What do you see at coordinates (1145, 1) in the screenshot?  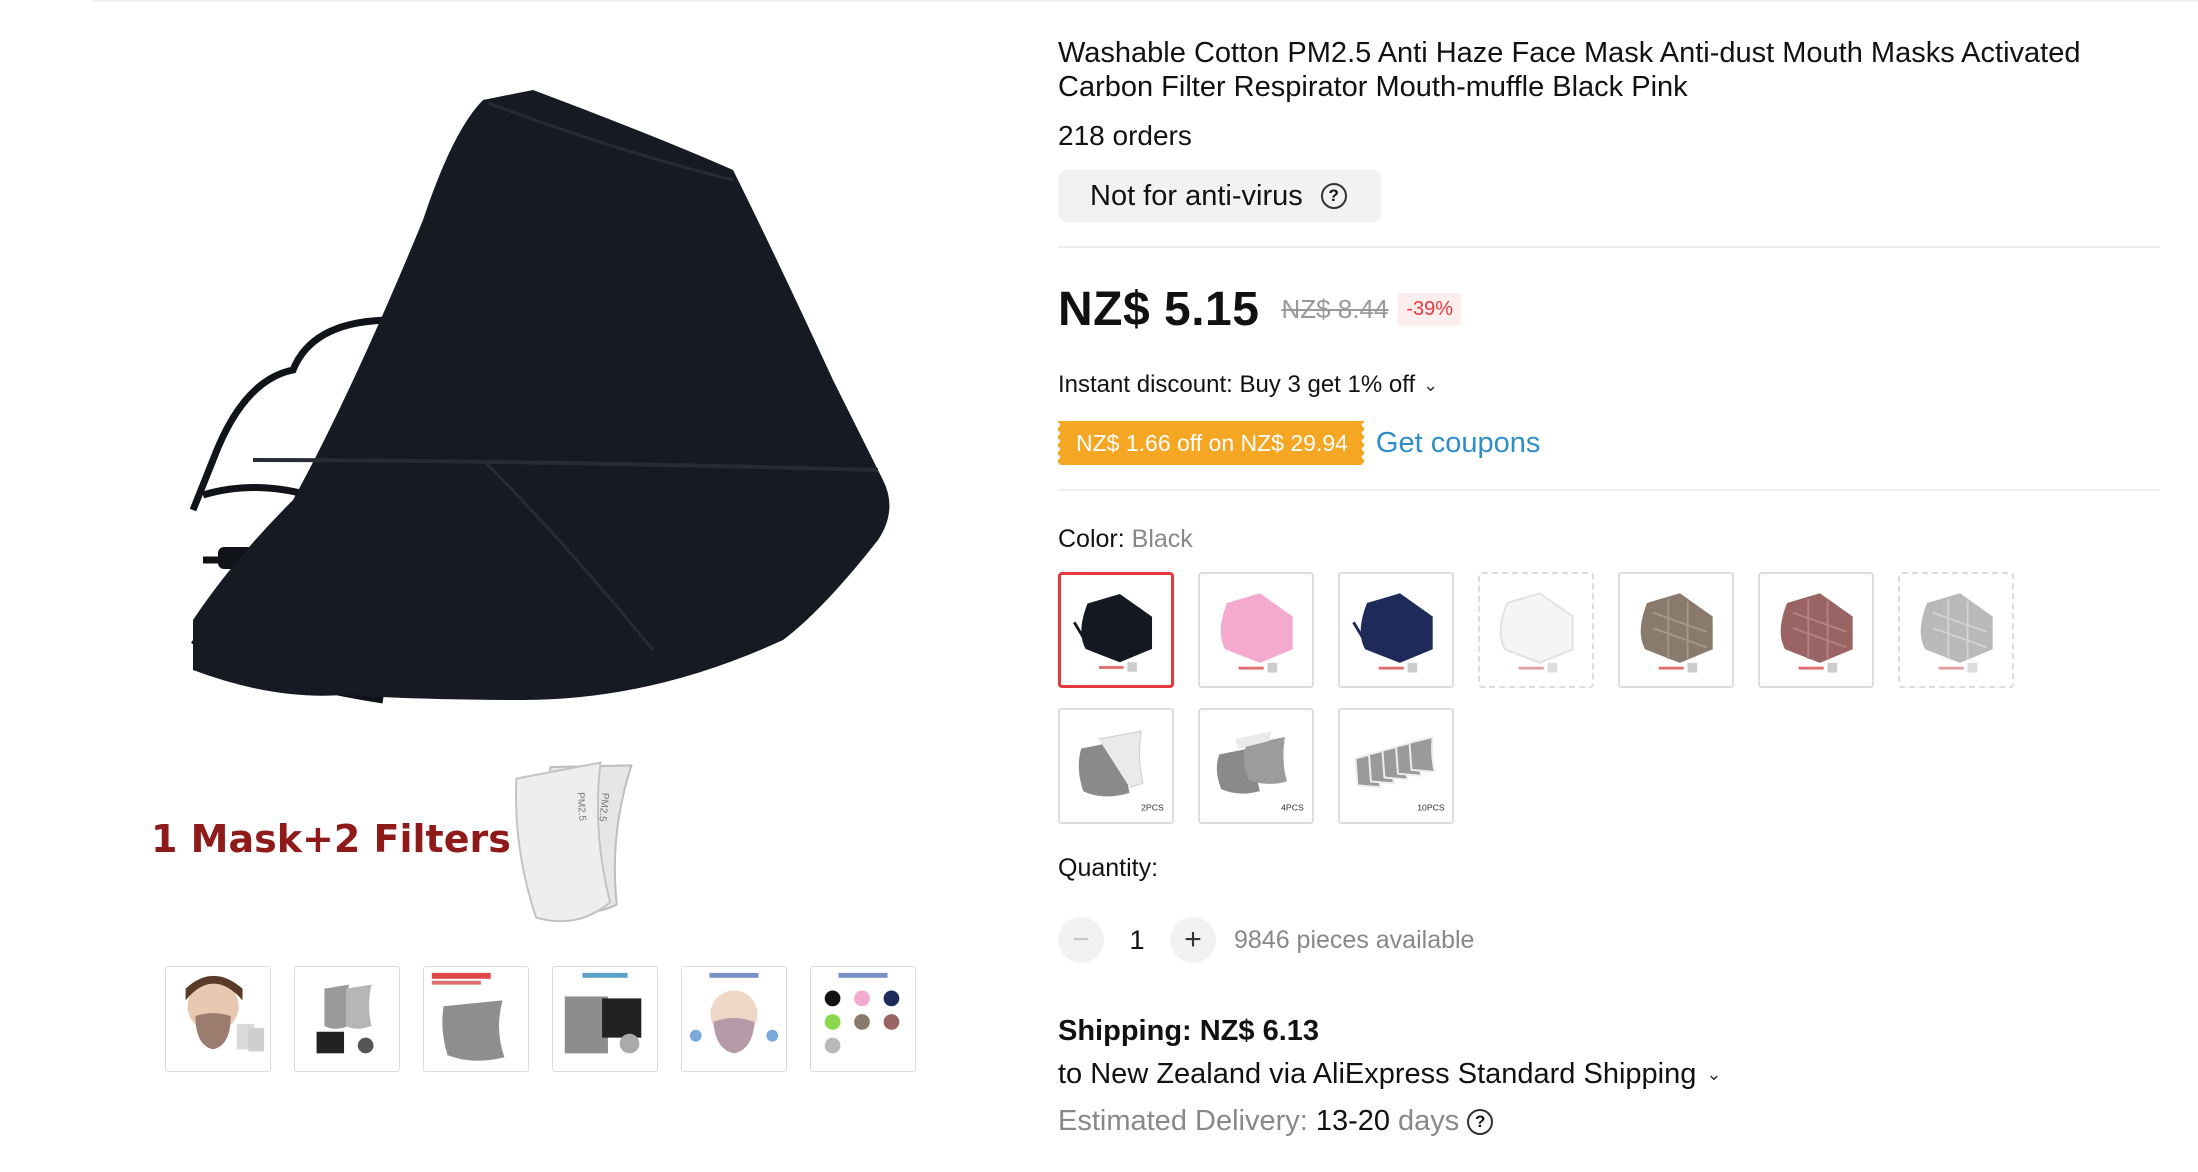 I see `top-divider` at bounding box center [1145, 1].